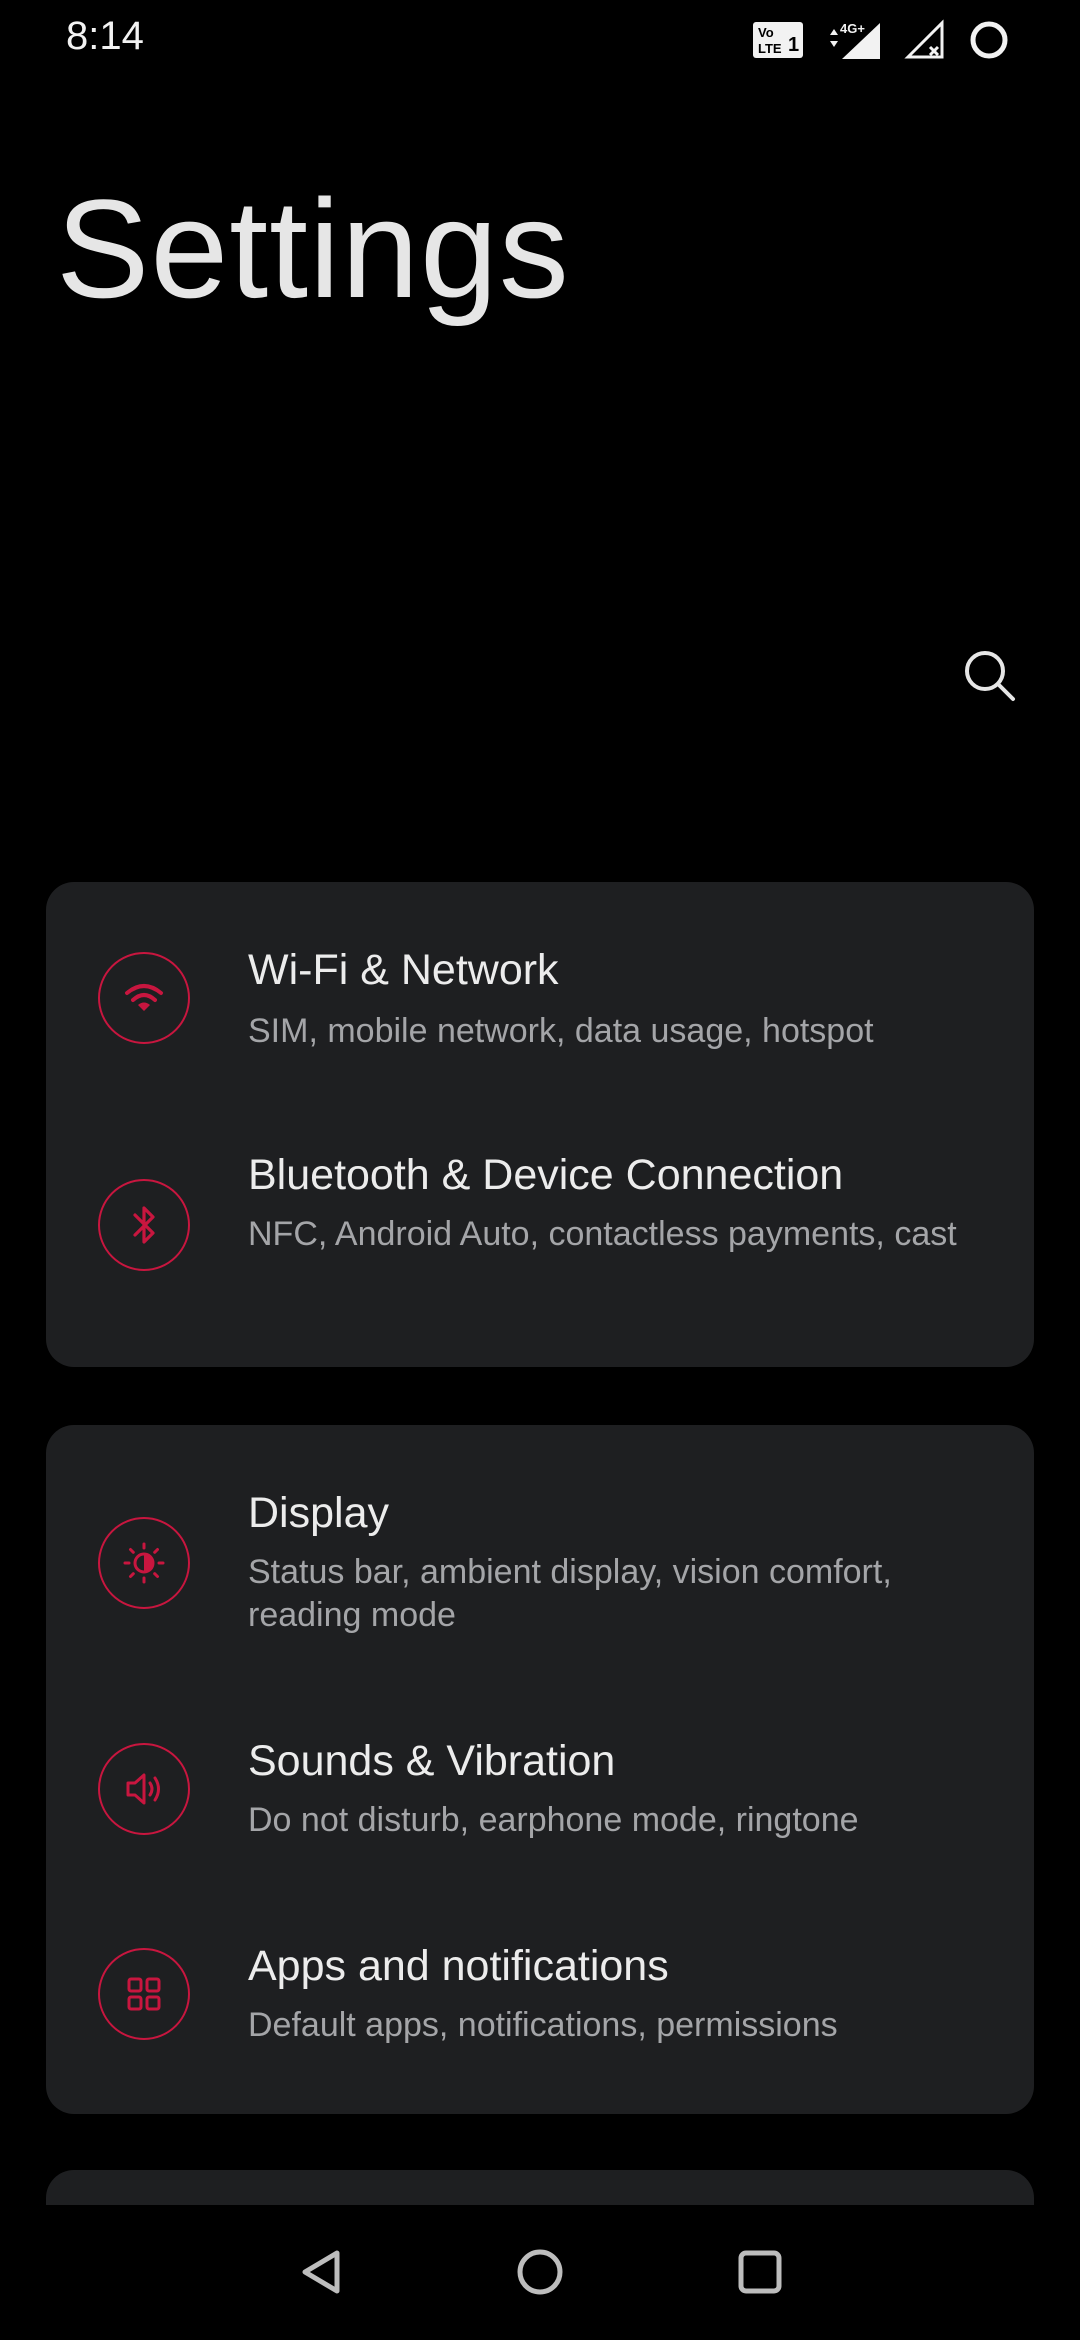 The height and width of the screenshot is (2340, 1080). Describe the element at coordinates (144, 1563) in the screenshot. I see `brightness-icon` at that location.